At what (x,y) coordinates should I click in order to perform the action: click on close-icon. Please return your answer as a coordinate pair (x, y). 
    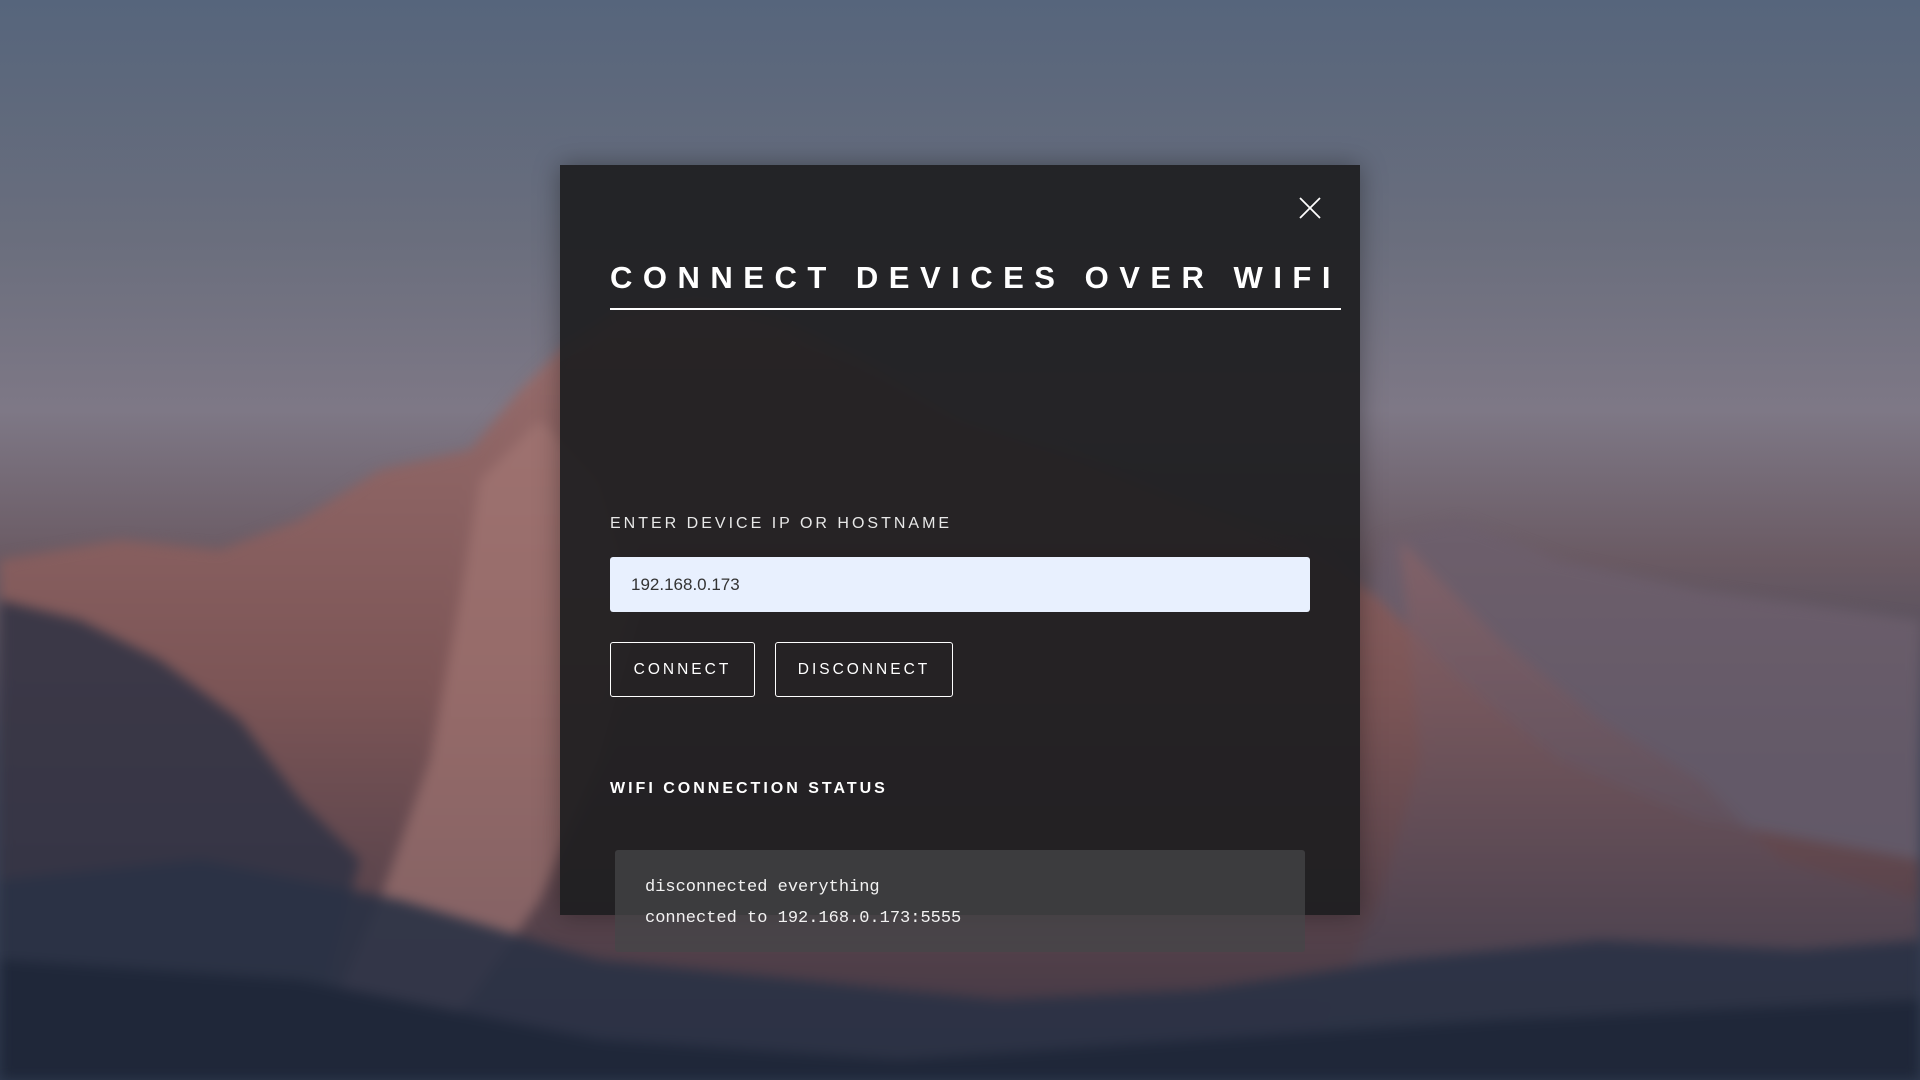
    Looking at the image, I should click on (1310, 208).